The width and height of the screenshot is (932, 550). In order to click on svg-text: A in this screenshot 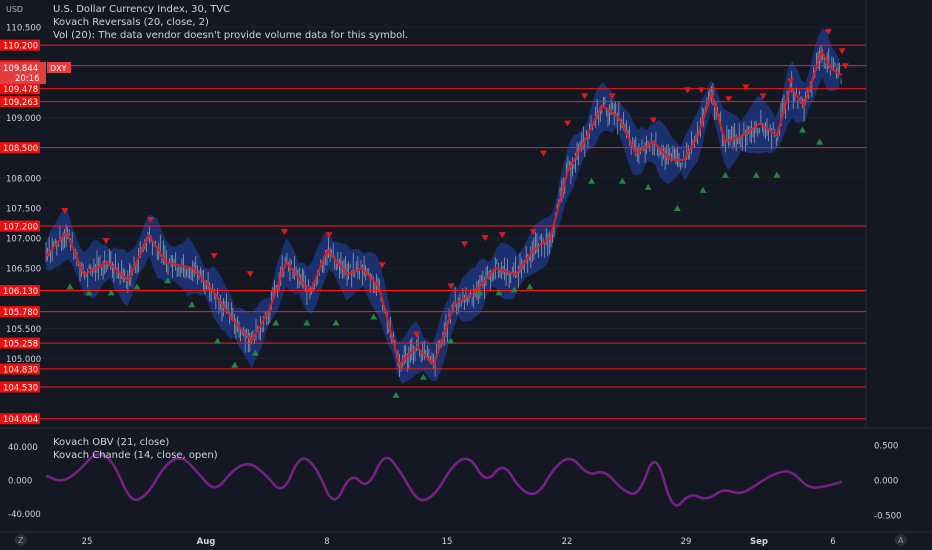, I will do `click(901, 540)`.